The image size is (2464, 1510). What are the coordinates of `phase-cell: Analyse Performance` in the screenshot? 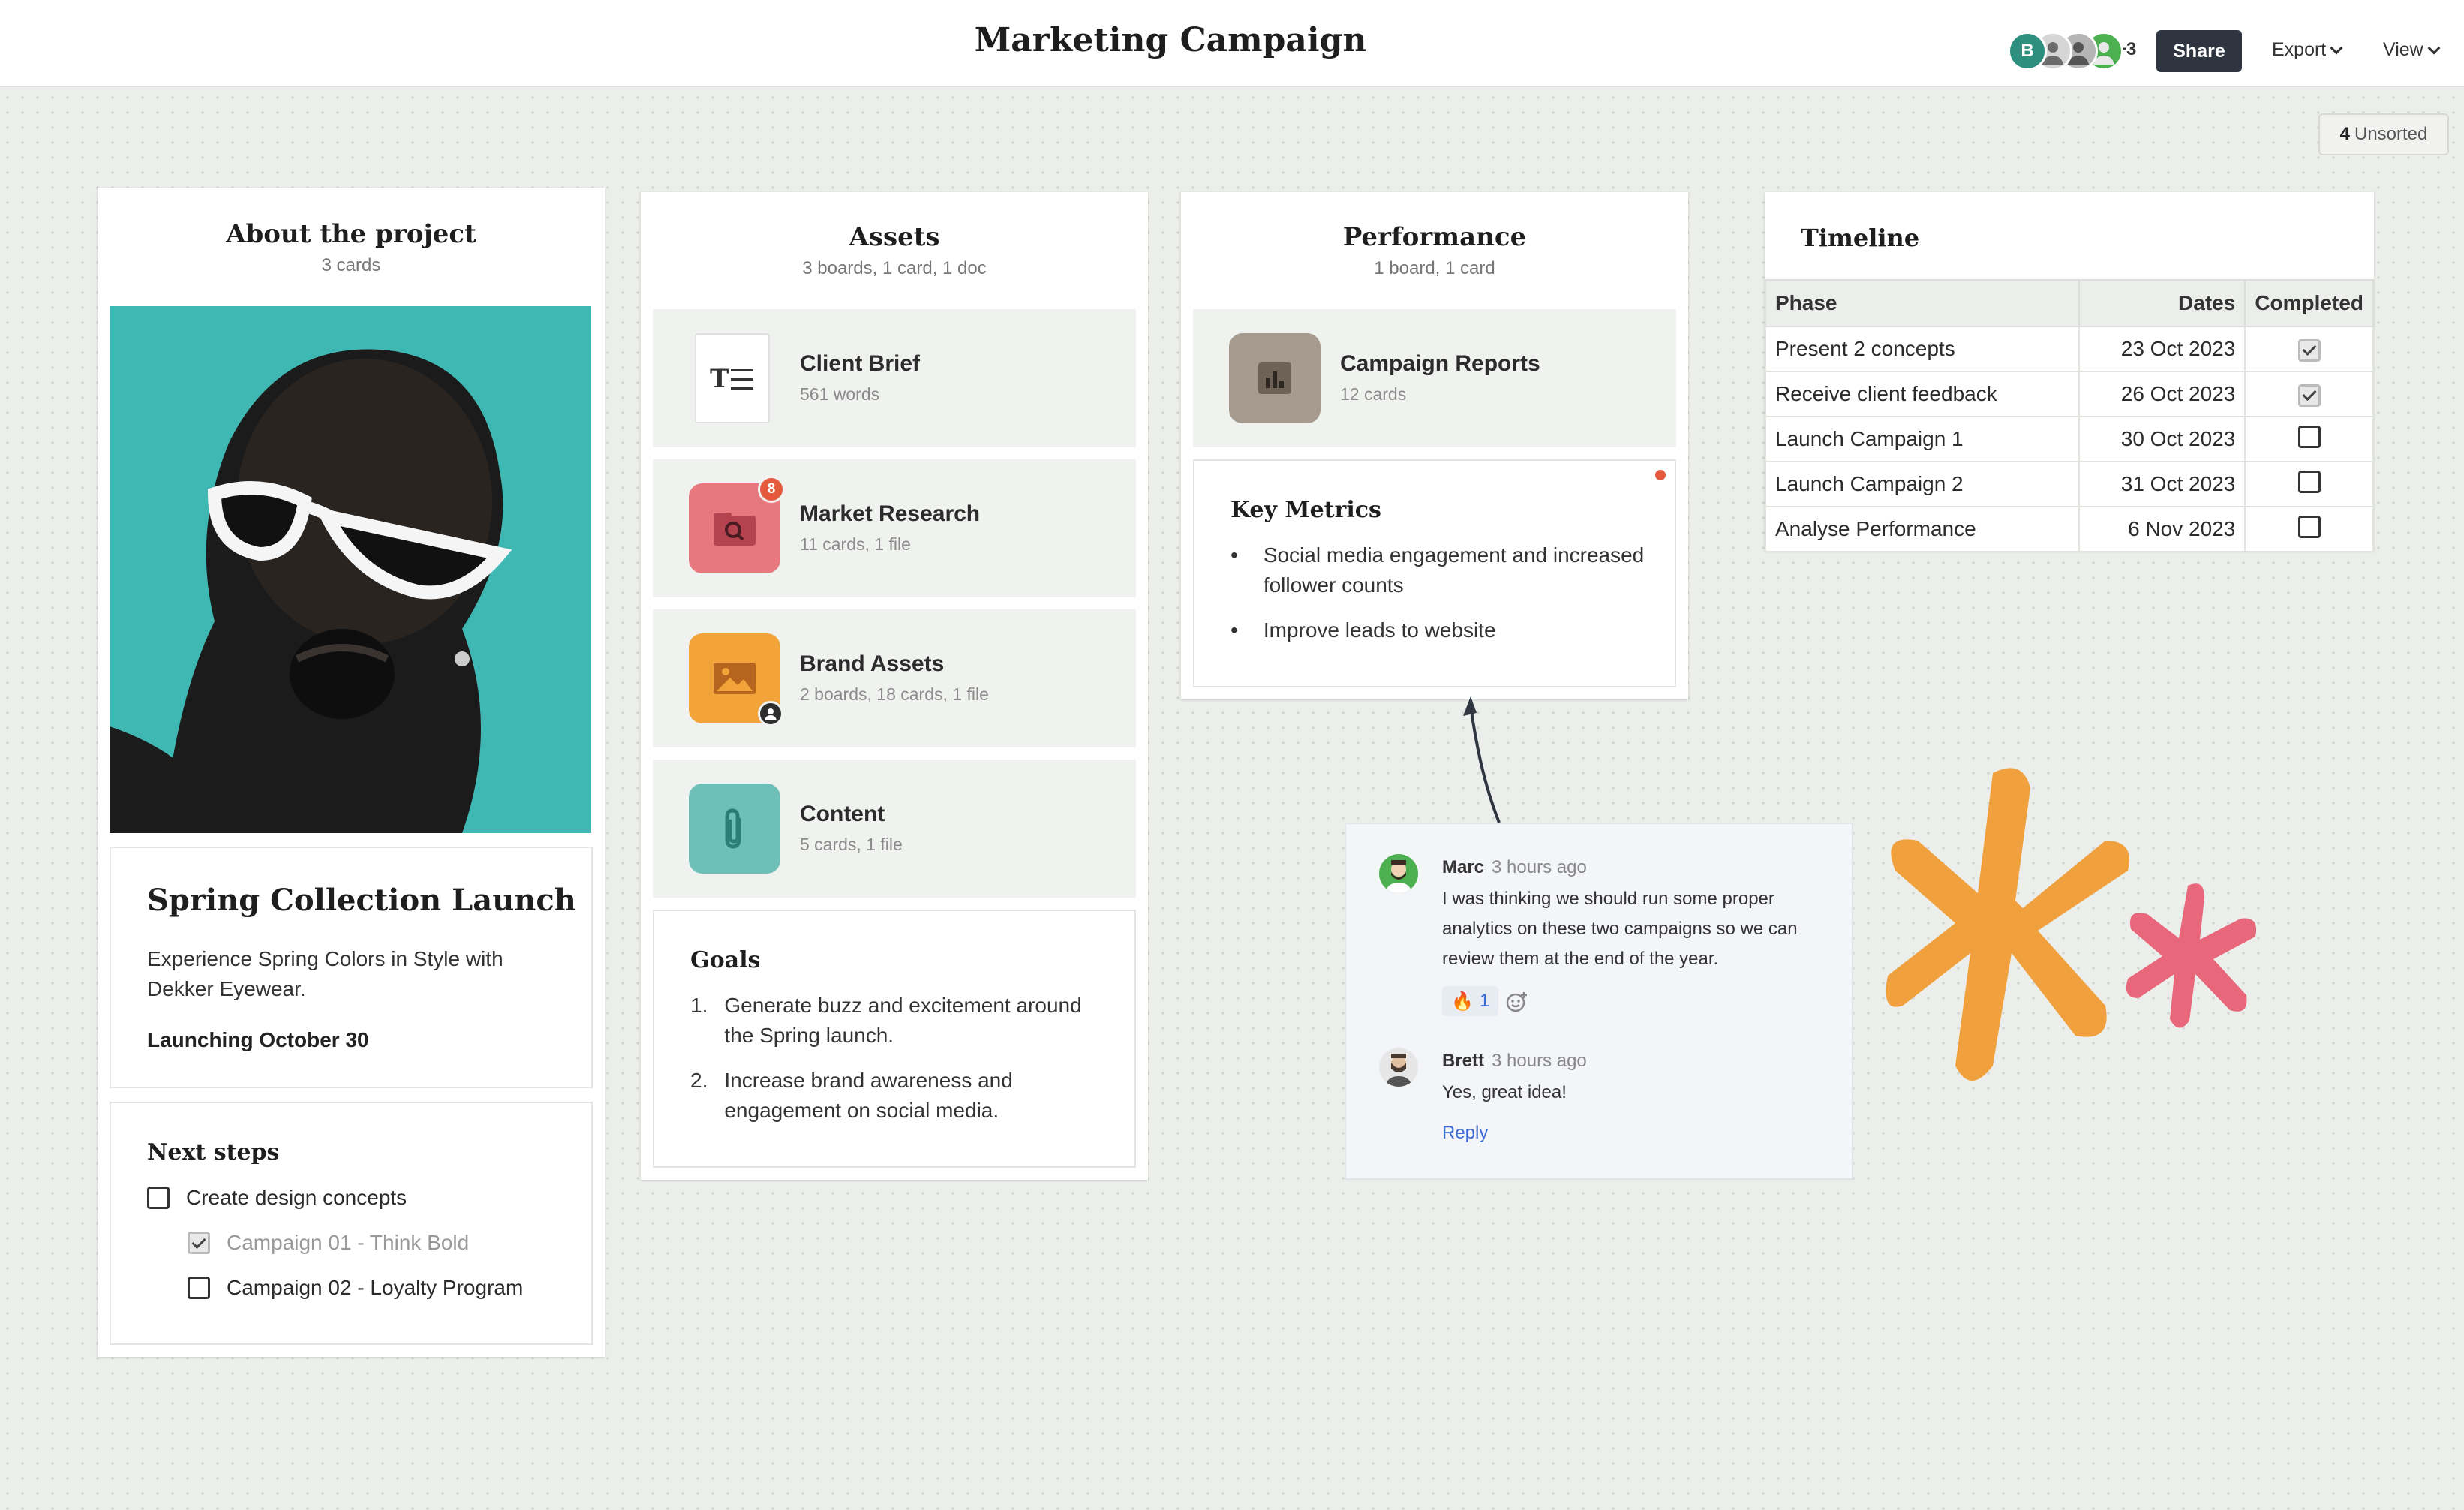 It's located at (1922, 529).